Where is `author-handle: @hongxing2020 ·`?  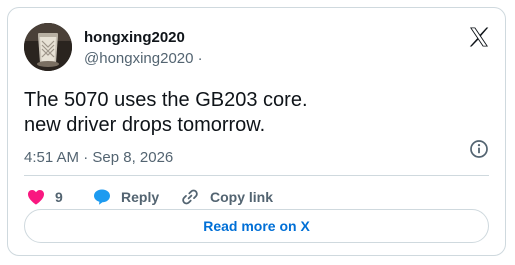 author-handle: @hongxing2020 · is located at coordinates (143, 58).